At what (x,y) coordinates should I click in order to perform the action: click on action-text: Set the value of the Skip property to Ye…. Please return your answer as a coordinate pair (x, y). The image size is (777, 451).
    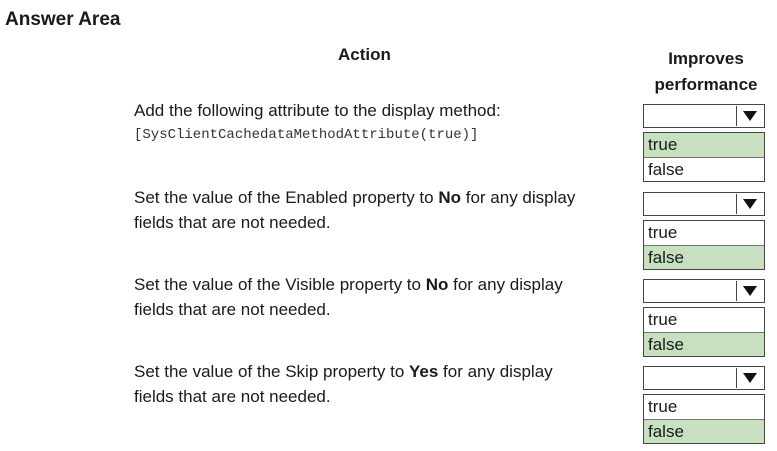
    Looking at the image, I should click on (384, 371).